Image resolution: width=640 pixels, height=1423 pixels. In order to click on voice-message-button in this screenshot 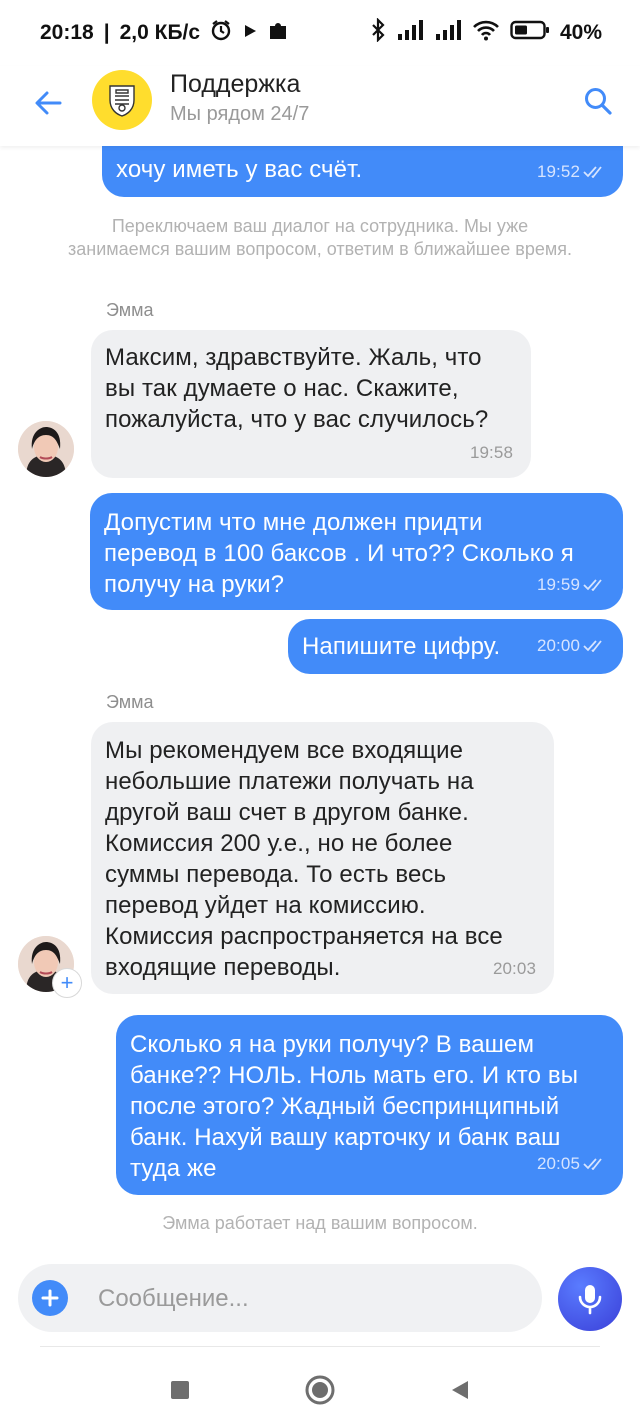, I will do `click(590, 1299)`.